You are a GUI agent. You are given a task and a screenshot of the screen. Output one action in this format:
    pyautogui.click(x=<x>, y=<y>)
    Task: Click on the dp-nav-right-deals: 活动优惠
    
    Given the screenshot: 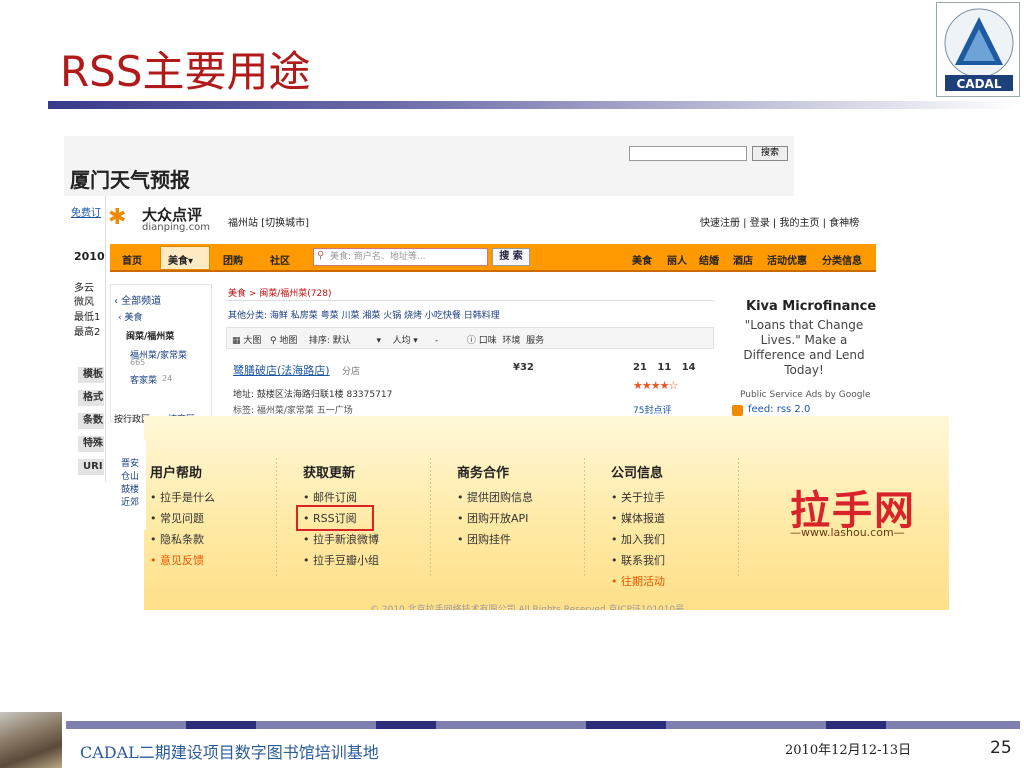 What is the action you would take?
    pyautogui.click(x=787, y=259)
    